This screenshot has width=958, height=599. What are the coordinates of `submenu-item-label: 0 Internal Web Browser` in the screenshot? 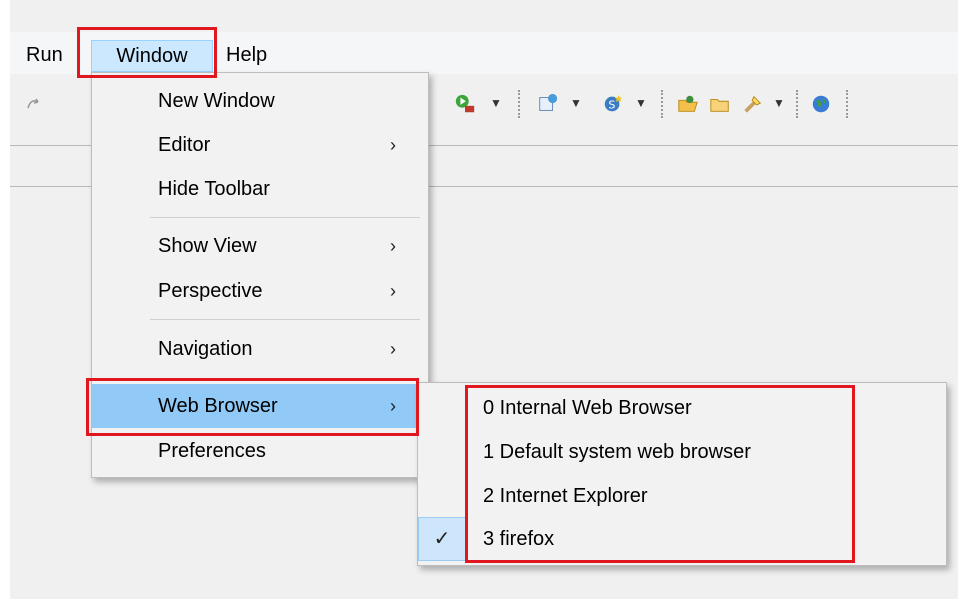 It's located at (587, 408).